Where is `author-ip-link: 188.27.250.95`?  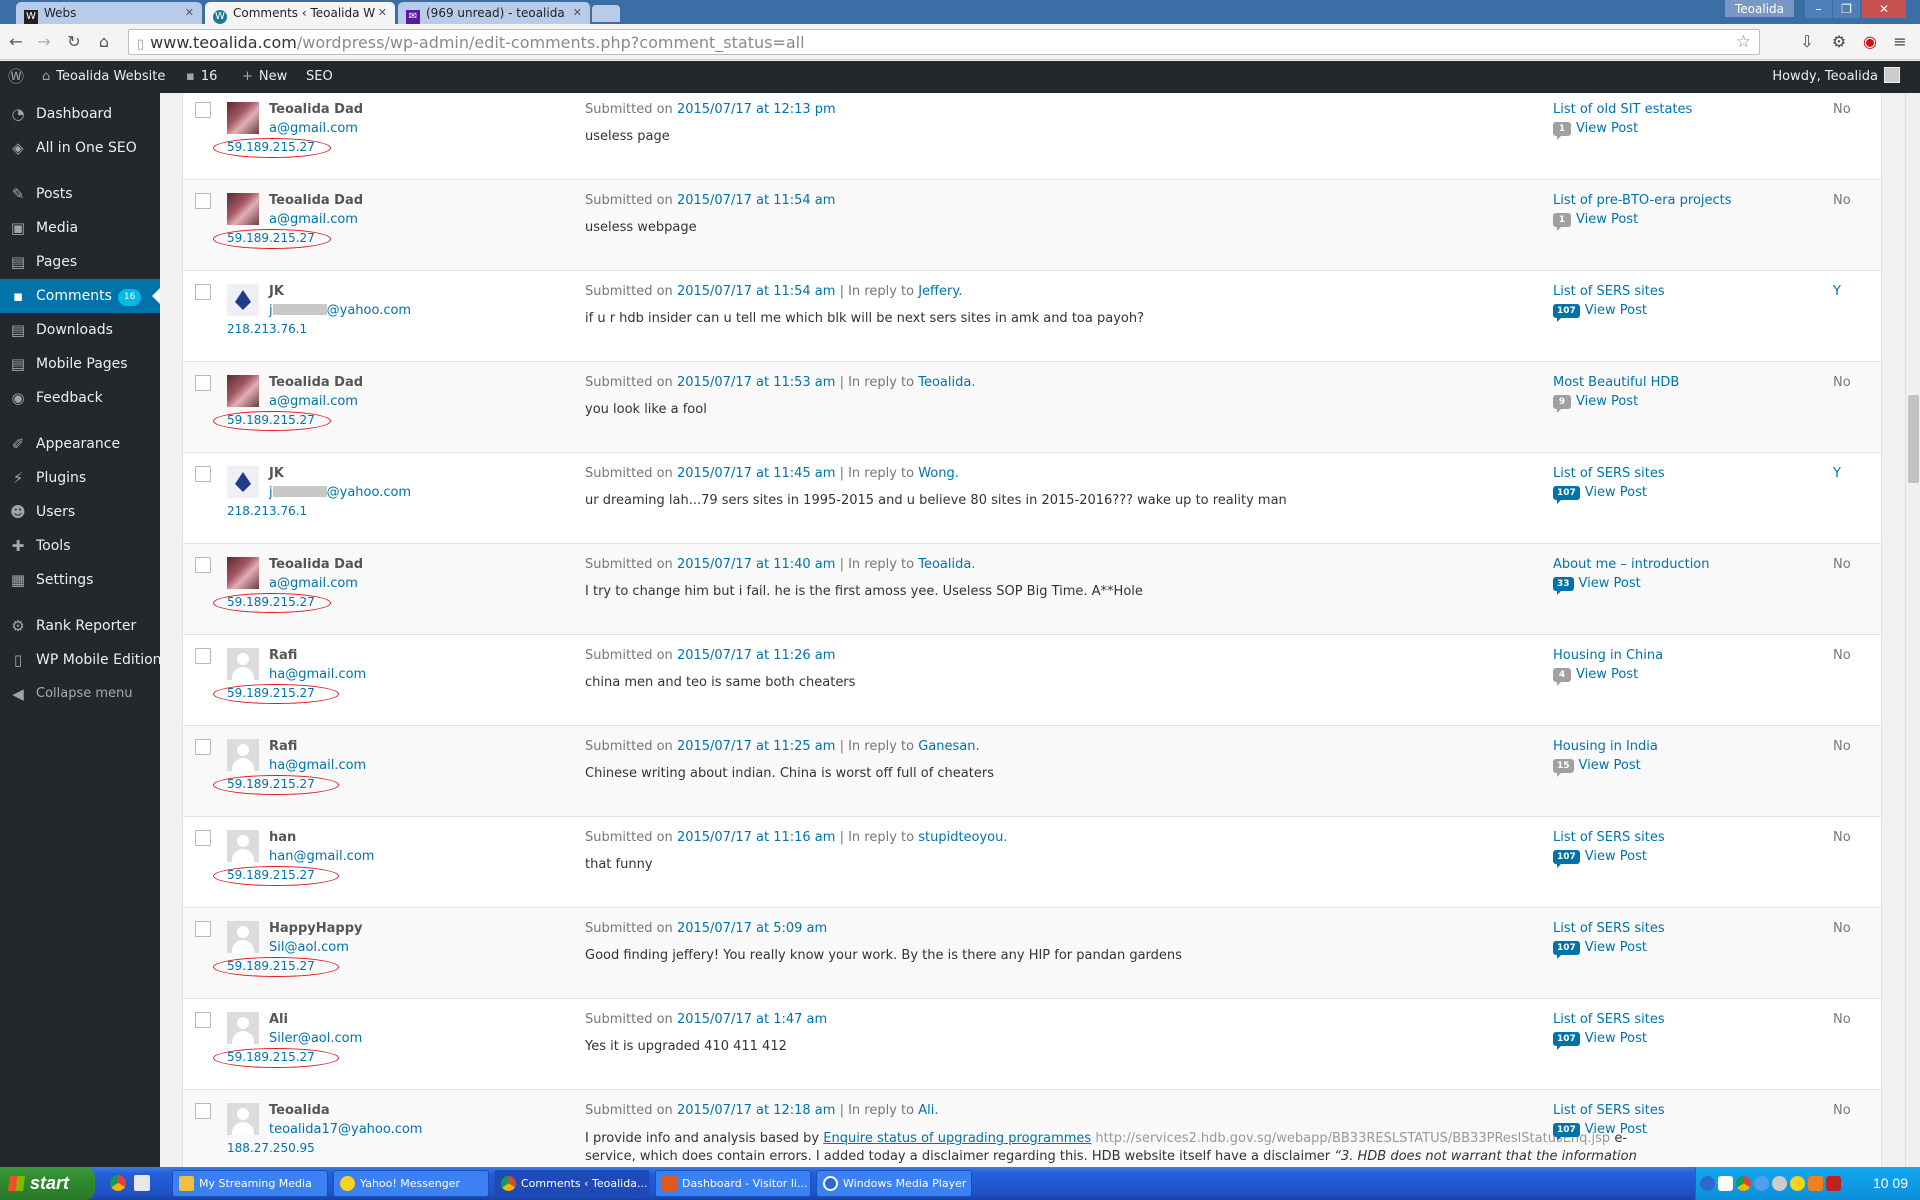 author-ip-link: 188.27.250.95 is located at coordinates (271, 1148).